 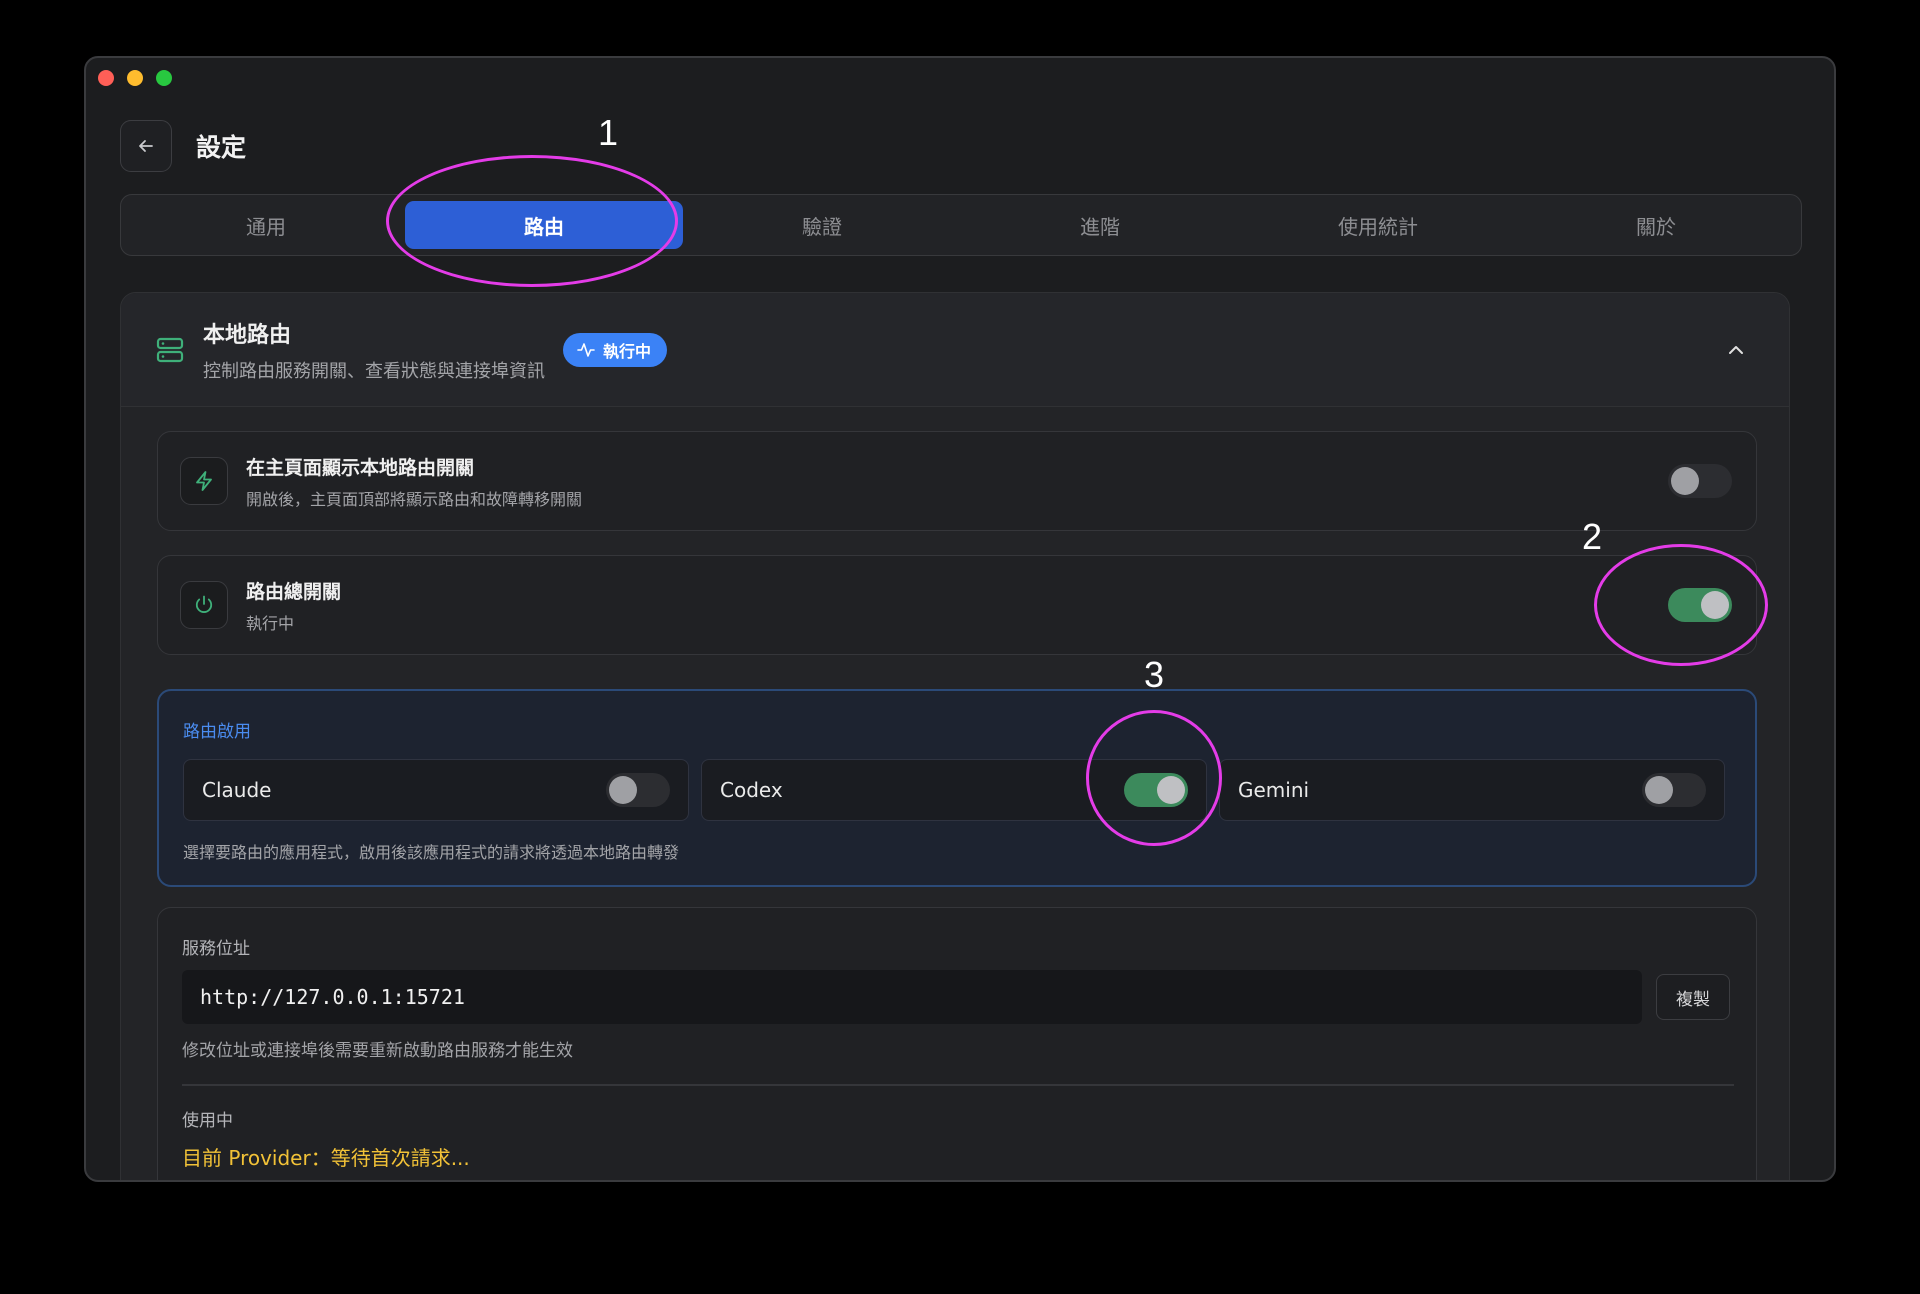 What do you see at coordinates (608, 132) in the screenshot?
I see `annotation-label-1: 1` at bounding box center [608, 132].